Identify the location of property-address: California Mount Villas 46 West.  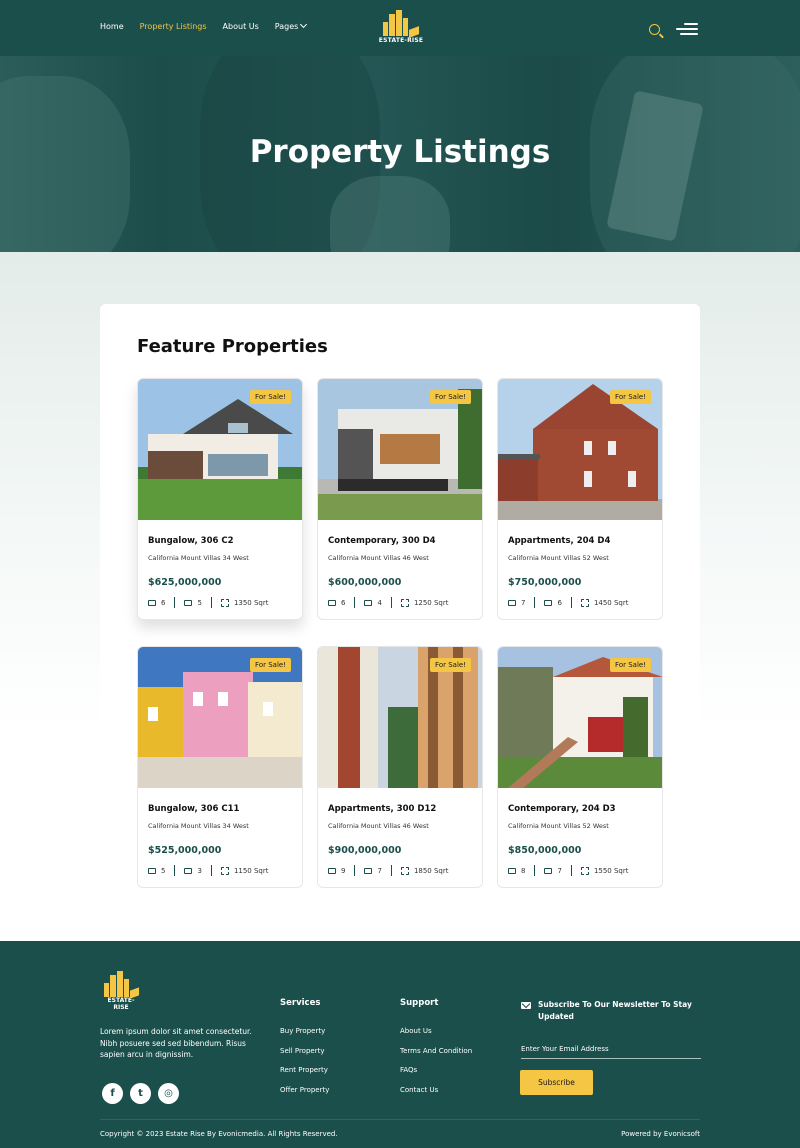
(378, 826).